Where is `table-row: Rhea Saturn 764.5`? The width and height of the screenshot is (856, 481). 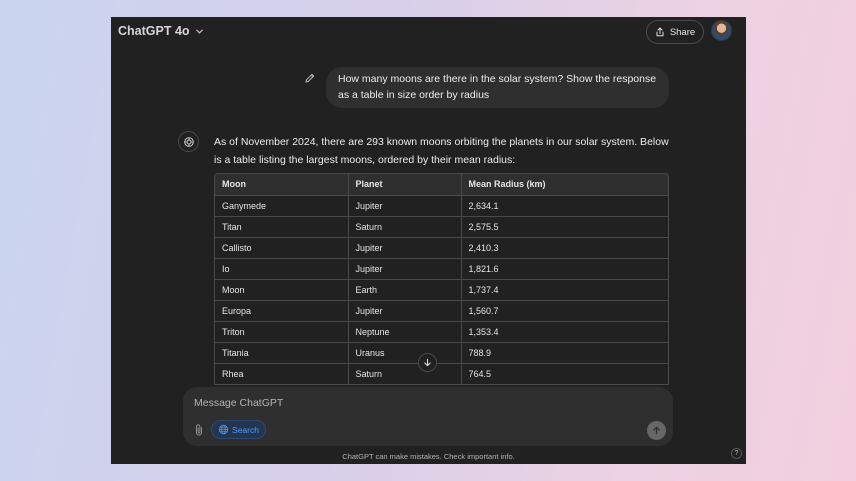
table-row: Rhea Saturn 764.5 is located at coordinates (441, 373).